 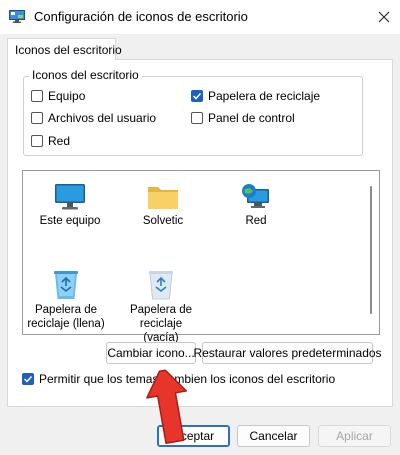 I want to click on list-item-solvetic: Solvetic, so click(x=163, y=202).